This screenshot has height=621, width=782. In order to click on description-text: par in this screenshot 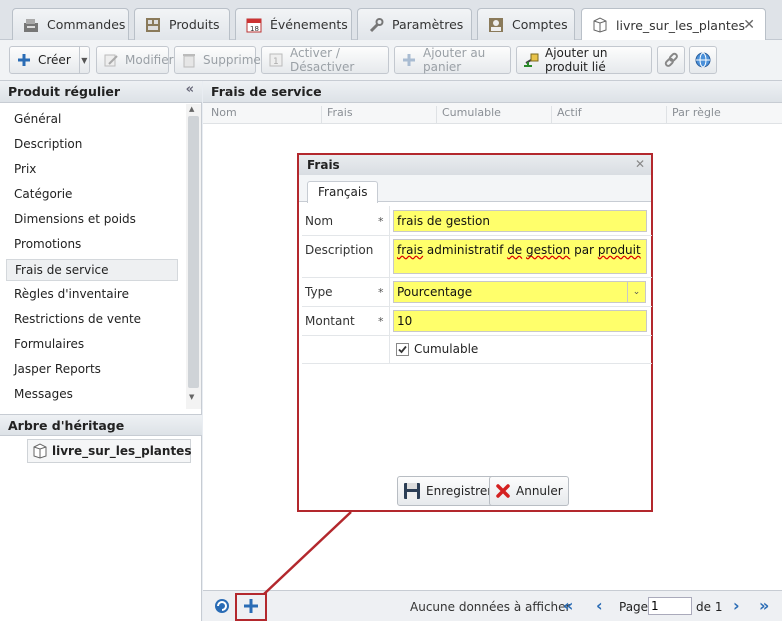, I will do `click(584, 250)`.